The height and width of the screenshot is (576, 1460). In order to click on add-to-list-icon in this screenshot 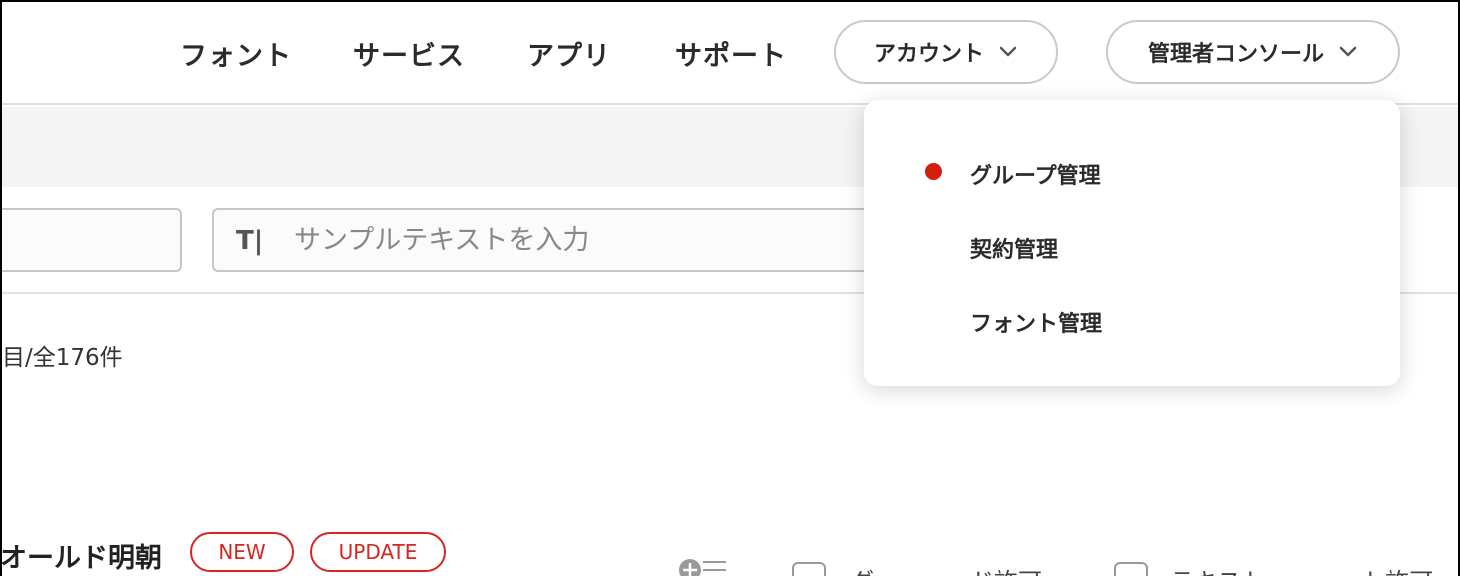, I will do `click(702, 567)`.